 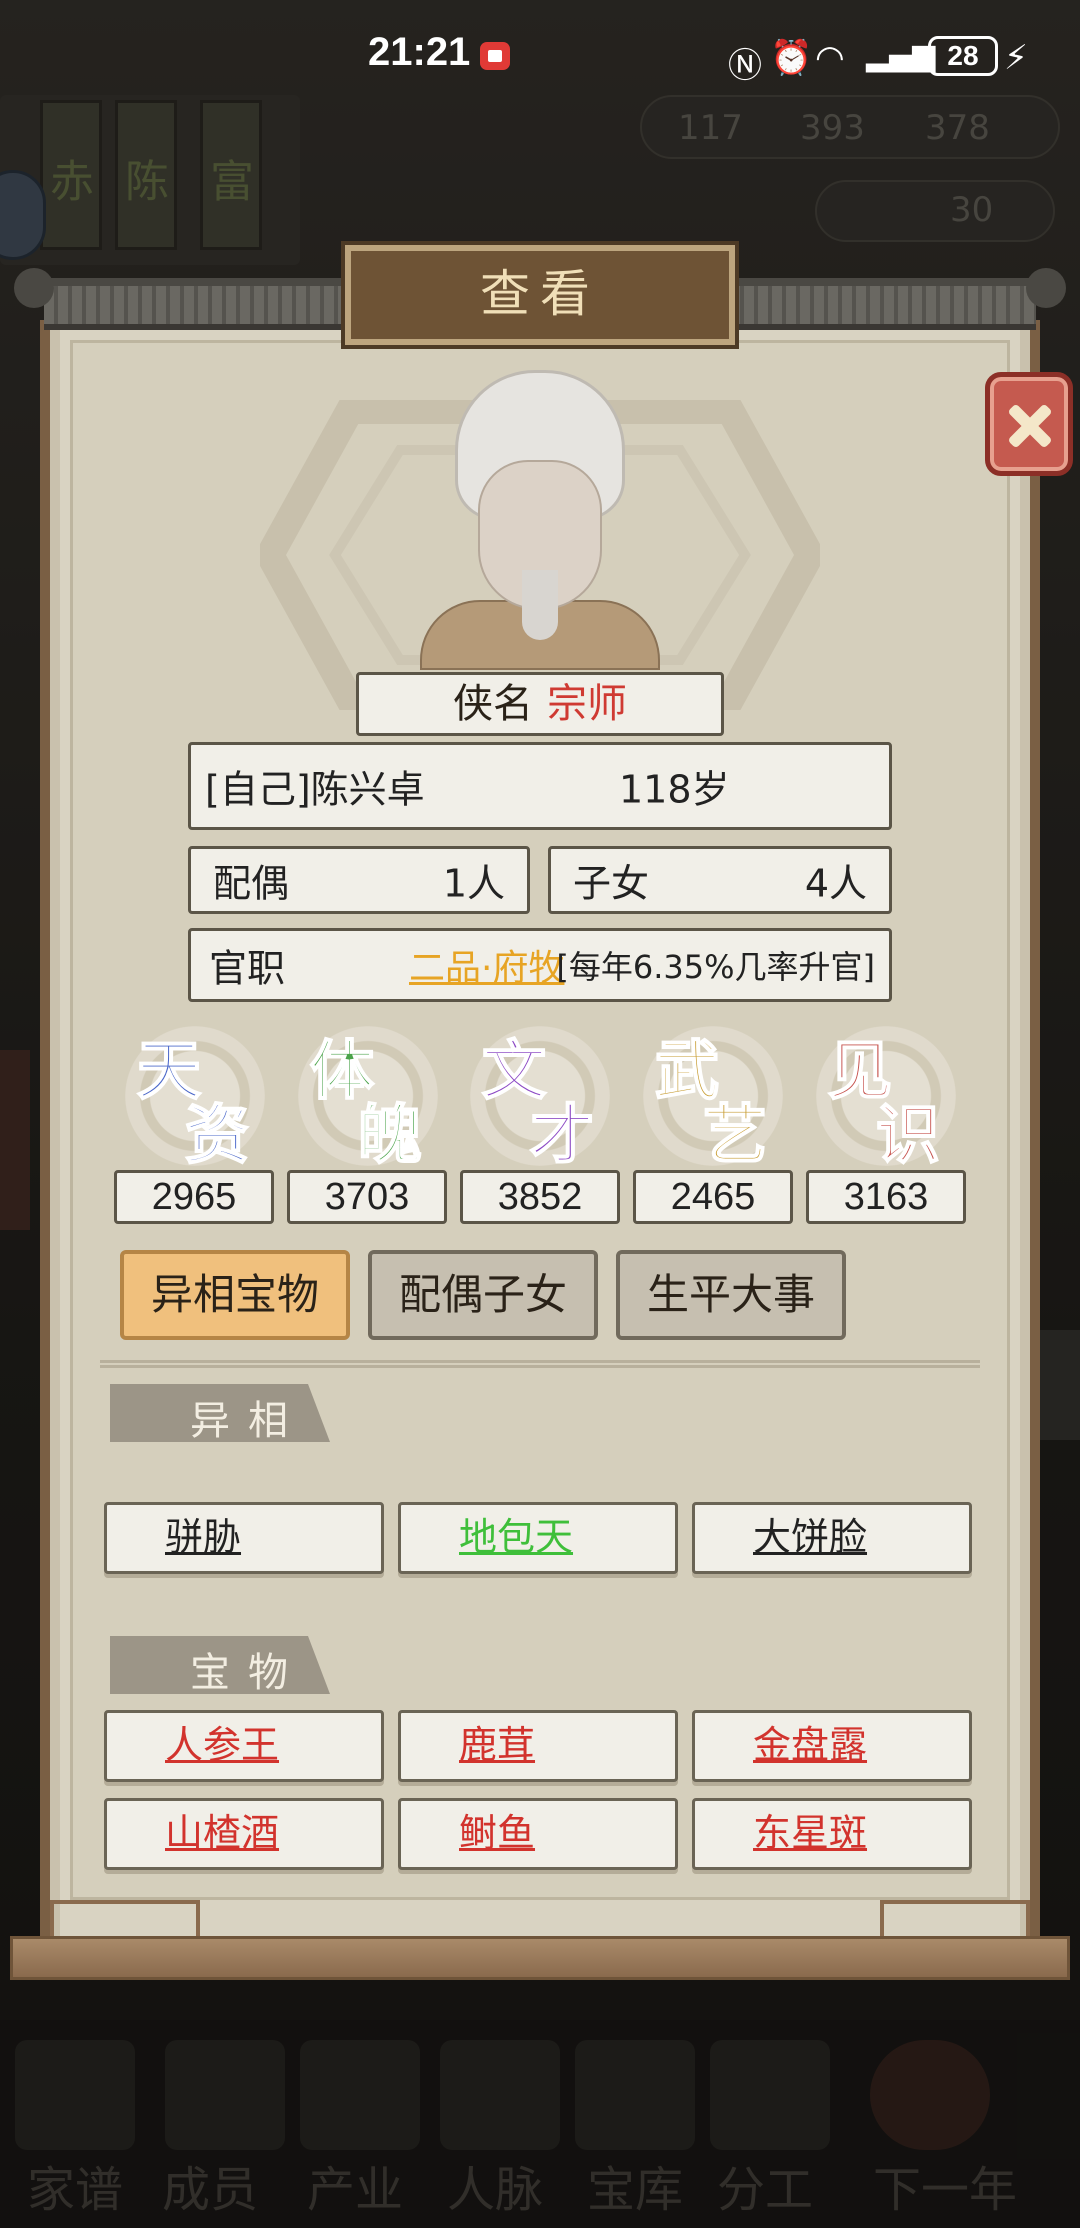 I want to click on attr-physique-value: 3703, so click(x=367, y=1197).